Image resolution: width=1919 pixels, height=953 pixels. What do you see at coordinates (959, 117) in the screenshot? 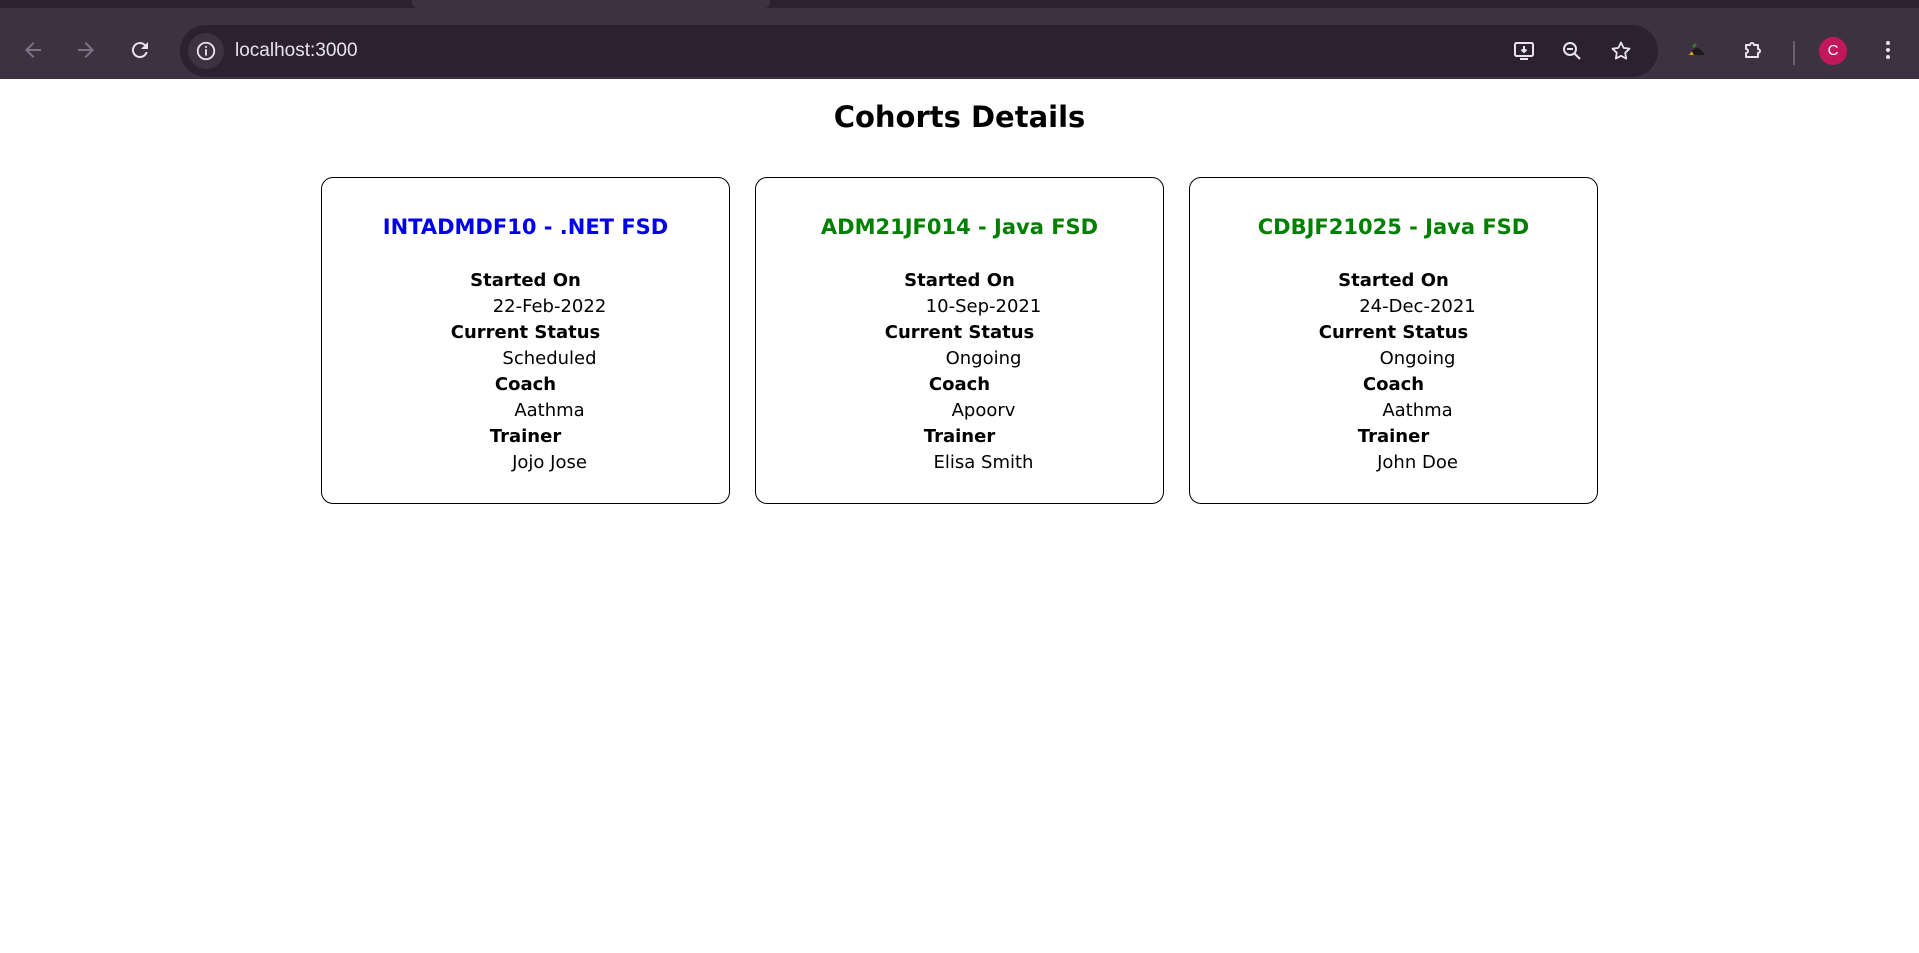
I see `page-title: Cohorts Details` at bounding box center [959, 117].